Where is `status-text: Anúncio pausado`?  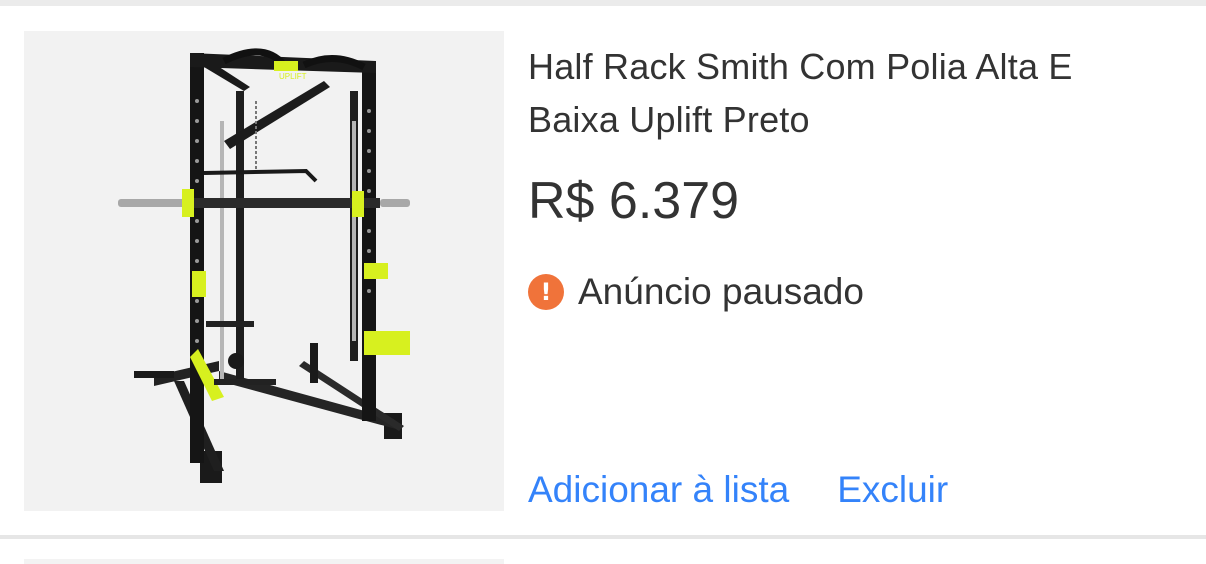 status-text: Anúncio pausado is located at coordinates (721, 291).